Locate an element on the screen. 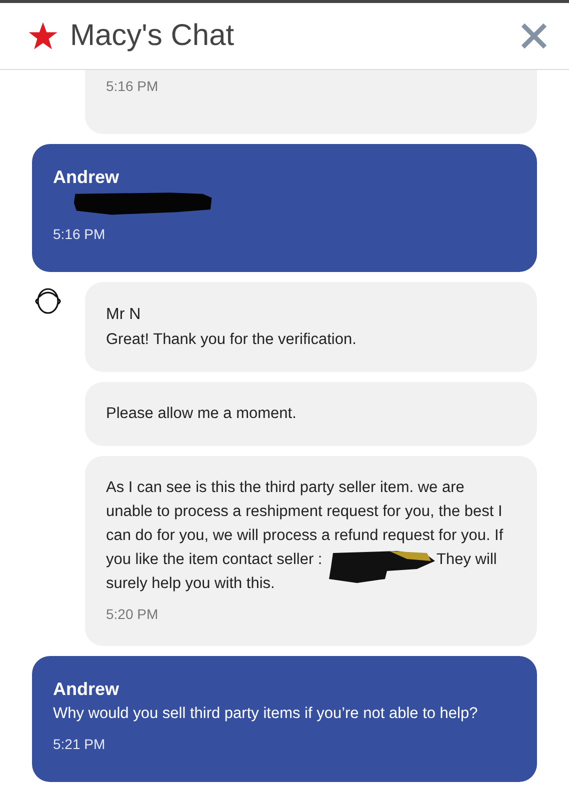 This screenshot has height=800, width=569. message-text: As I can see is this the third party seller item. we are unable to process a reshipment request for you, the best I can do for you, we will process a refund request for you. If you like the item contact seller : They will surely help you with this. is located at coordinates (305, 536).